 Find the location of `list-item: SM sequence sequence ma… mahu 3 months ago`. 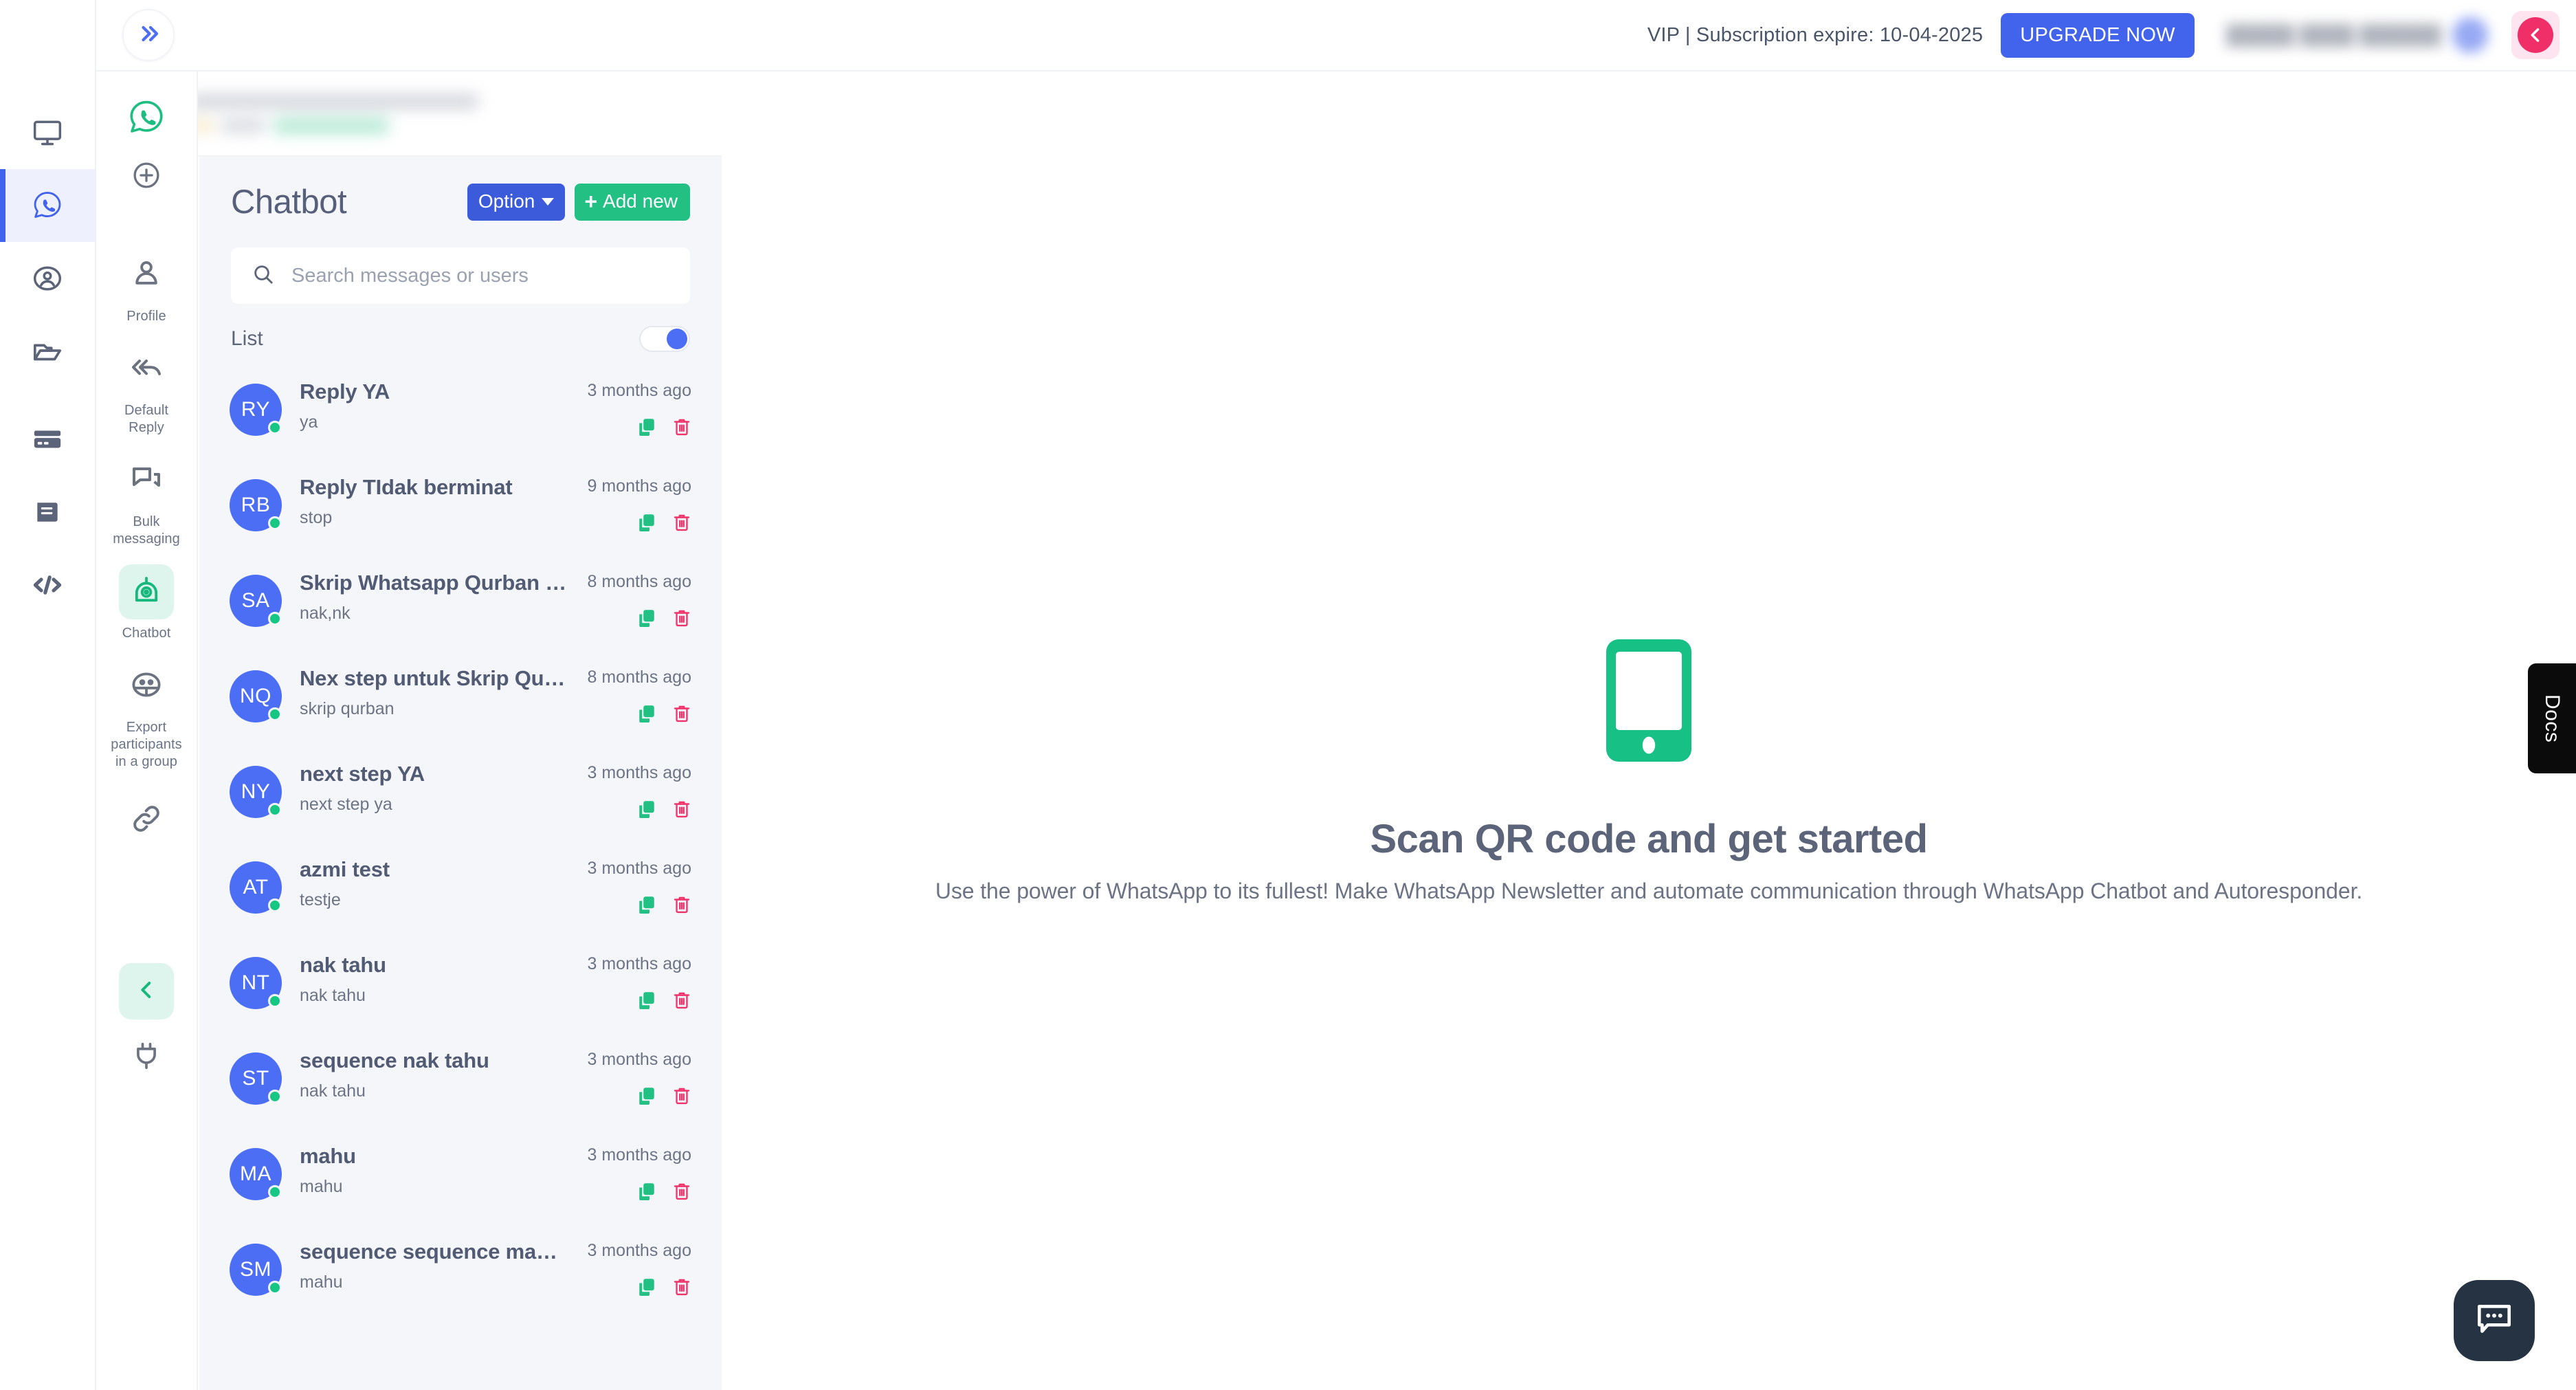

list-item: SM sequence sequence ma… mahu 3 months ago is located at coordinates (460, 1273).